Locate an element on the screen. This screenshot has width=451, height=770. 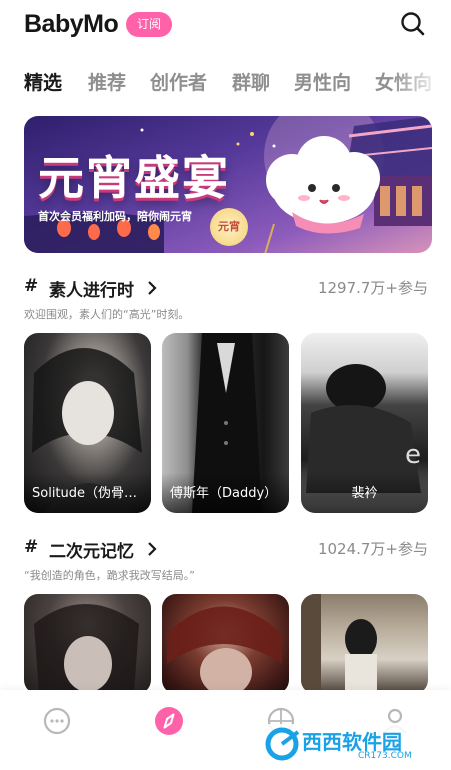
chat-bubble-icon is located at coordinates (57, 721).